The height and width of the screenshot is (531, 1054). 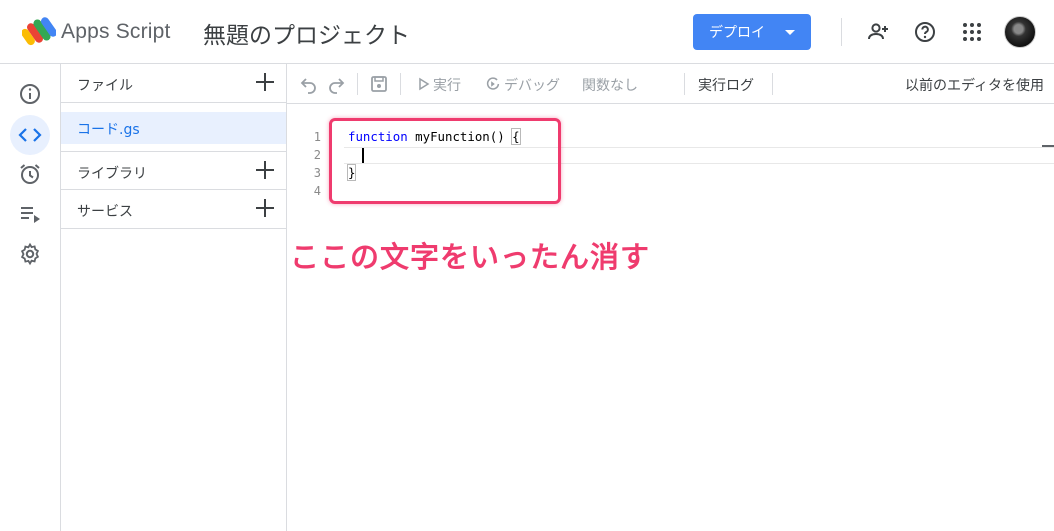 I want to click on scrollbar-marker, so click(x=1048, y=146).